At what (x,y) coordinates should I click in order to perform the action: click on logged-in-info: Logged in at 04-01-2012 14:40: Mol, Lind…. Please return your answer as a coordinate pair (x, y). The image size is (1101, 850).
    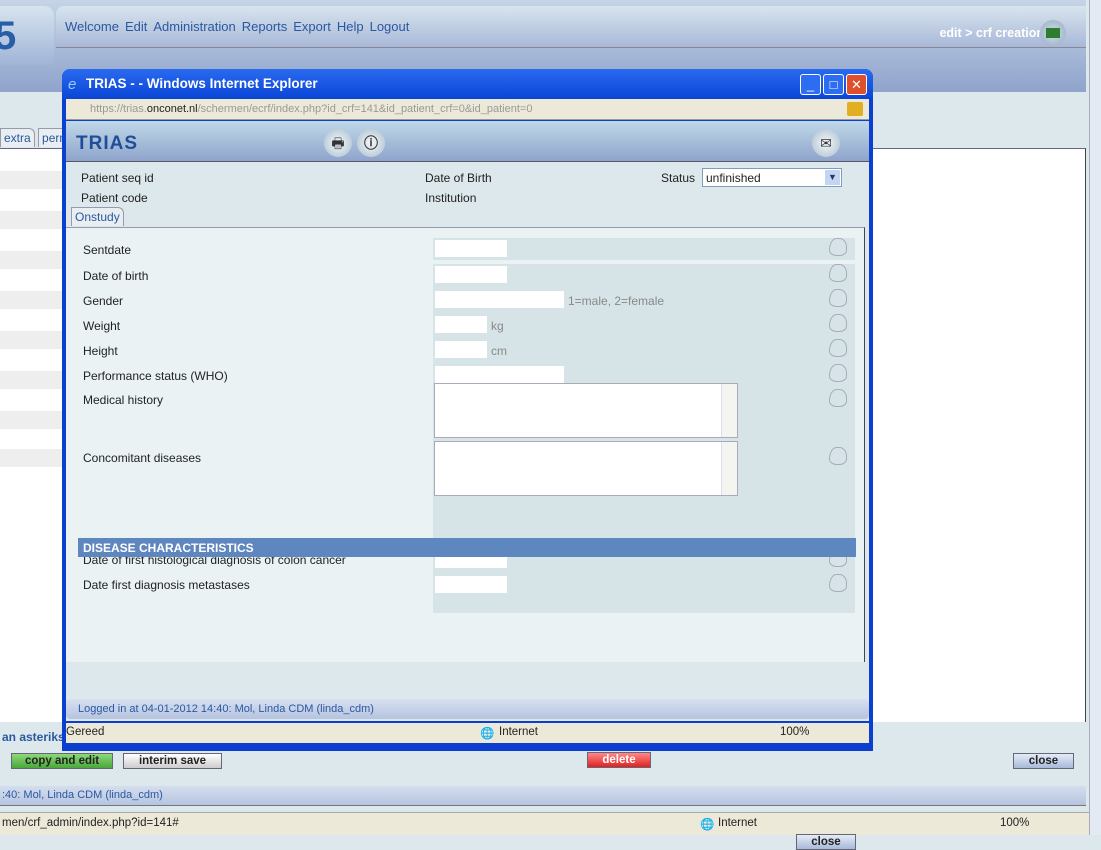
    Looking at the image, I should click on (467, 709).